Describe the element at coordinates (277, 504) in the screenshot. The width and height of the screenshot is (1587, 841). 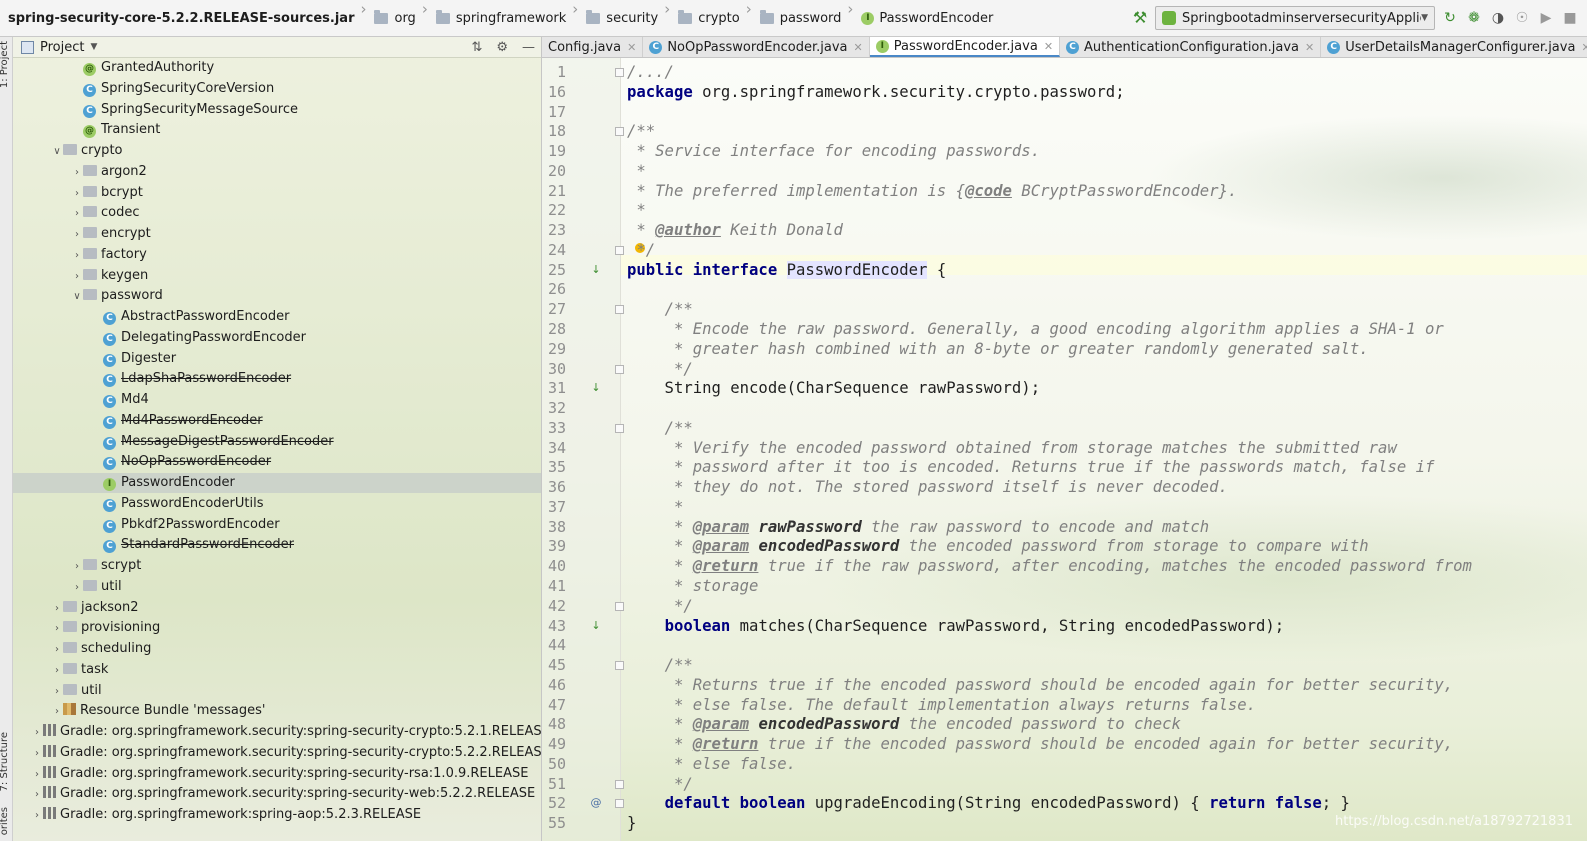
I see `tree-item: C PasswordEncoderUtils` at that location.